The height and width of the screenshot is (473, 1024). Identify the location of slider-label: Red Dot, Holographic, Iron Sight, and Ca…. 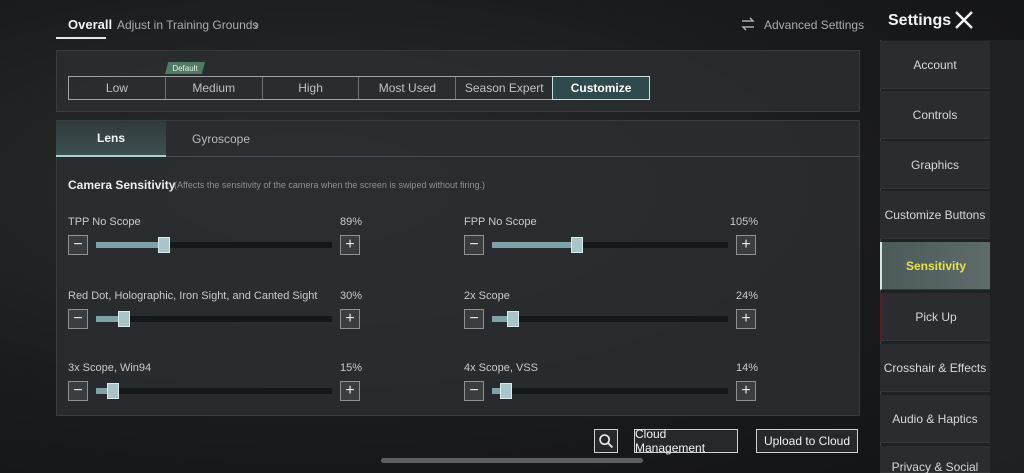
(193, 296).